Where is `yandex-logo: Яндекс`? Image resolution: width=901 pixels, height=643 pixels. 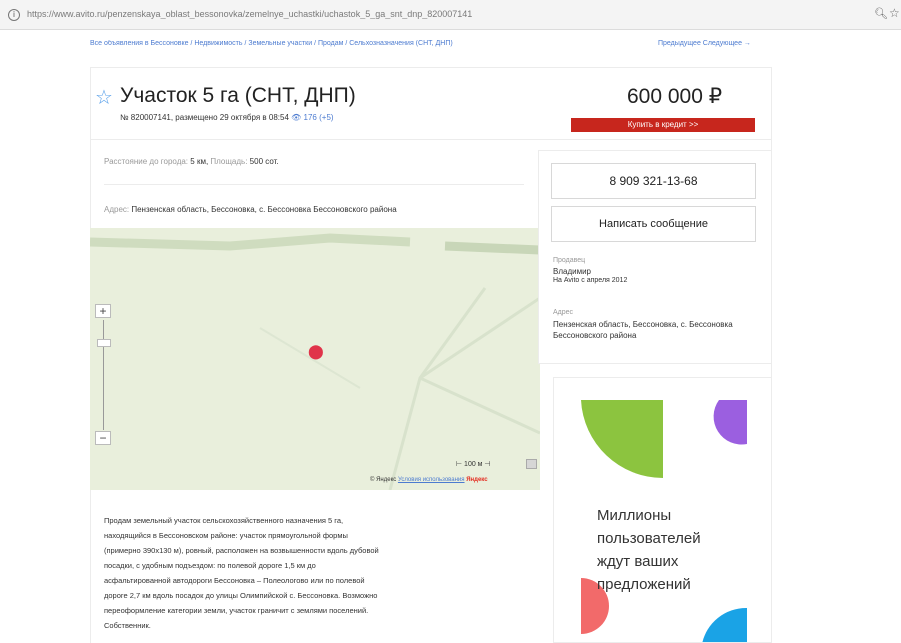 yandex-logo: Яндекс is located at coordinates (476, 480).